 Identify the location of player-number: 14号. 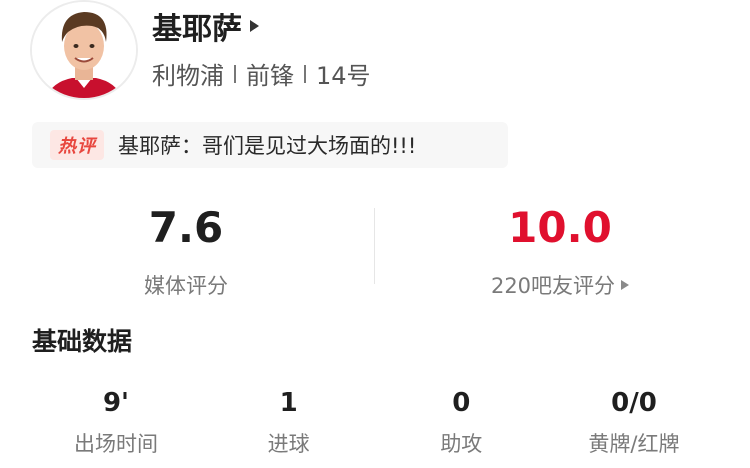
(343, 76).